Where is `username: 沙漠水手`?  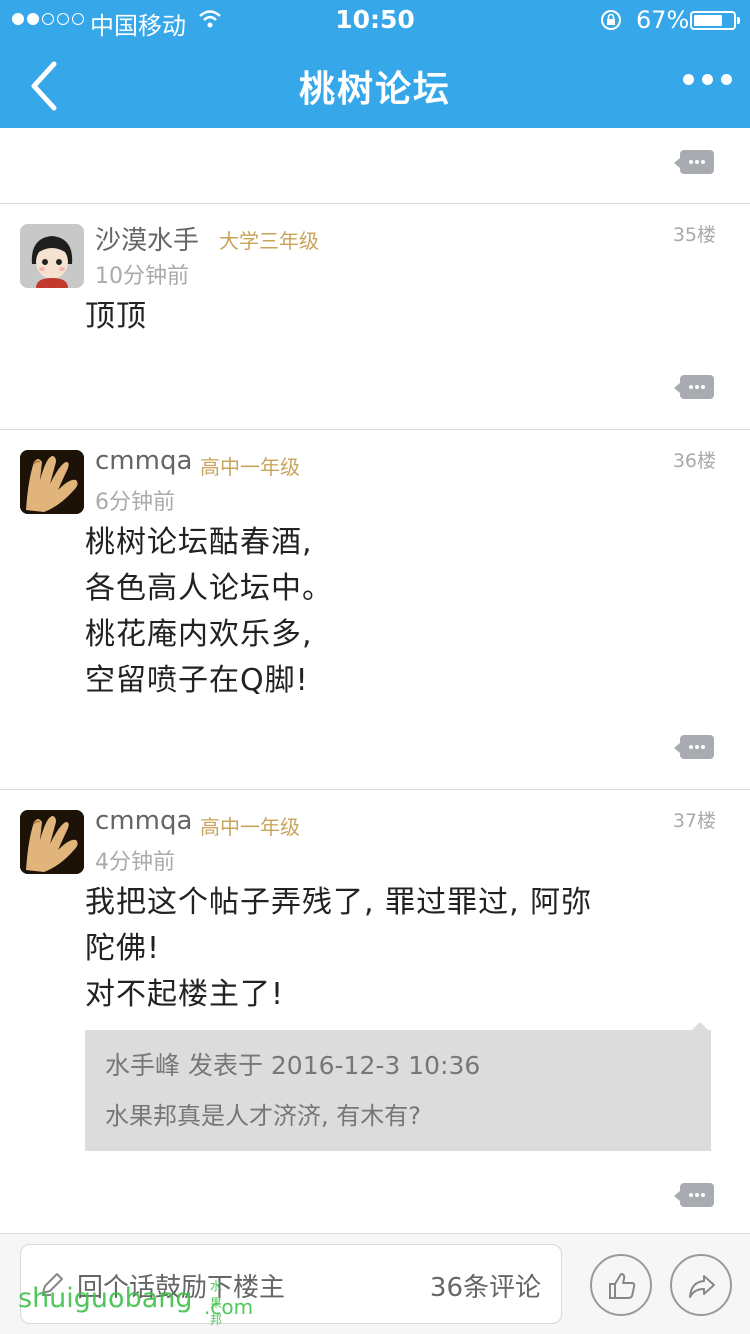 username: 沙漠水手 is located at coordinates (147, 238).